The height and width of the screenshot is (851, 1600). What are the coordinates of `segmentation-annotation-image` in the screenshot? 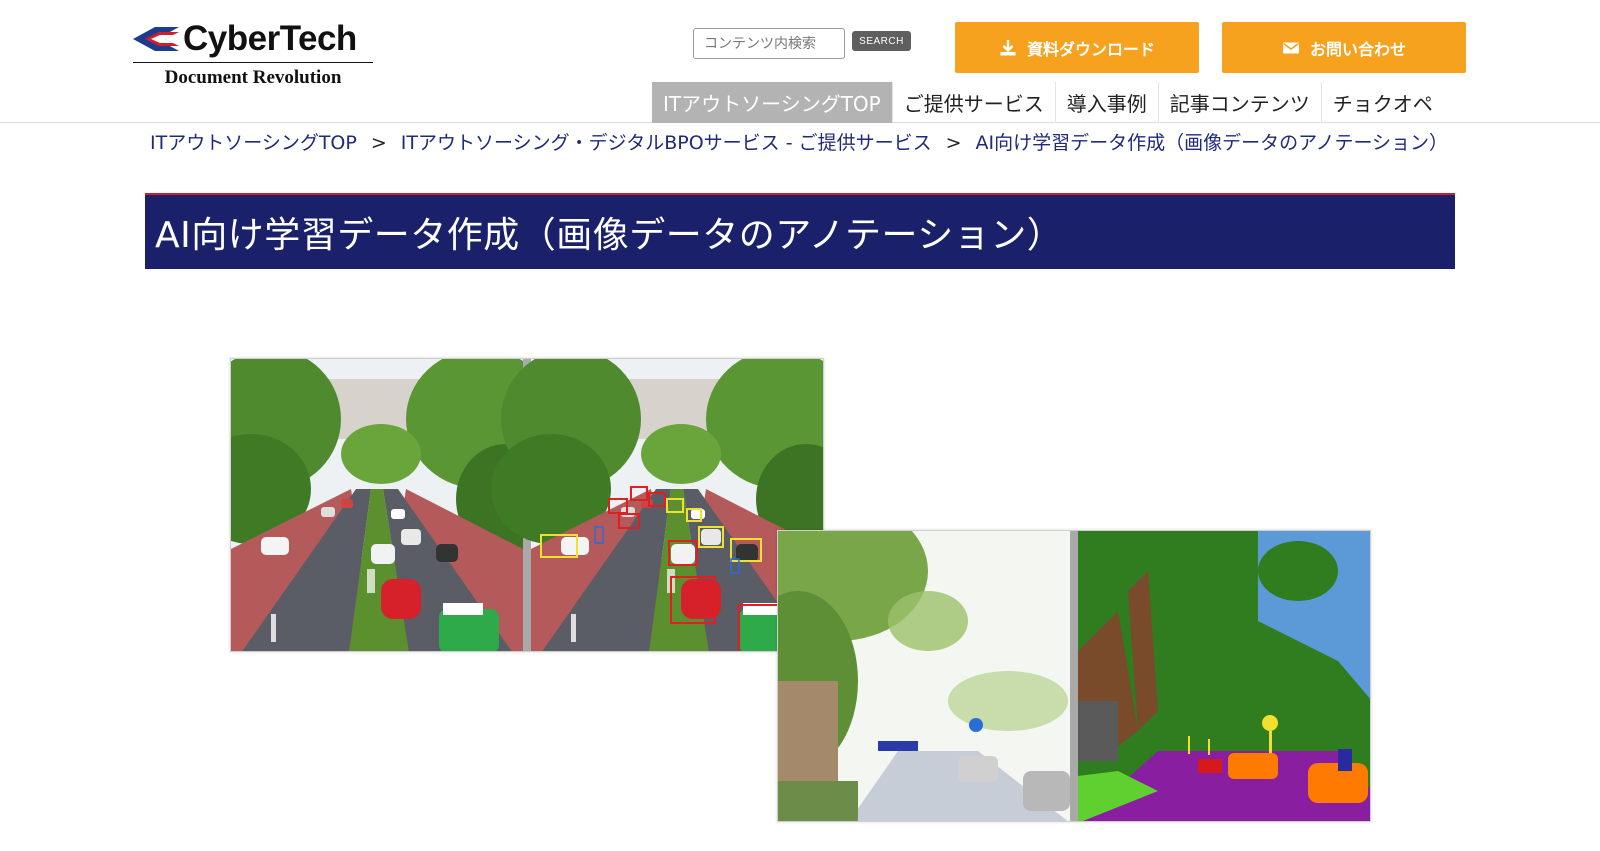 It's located at (1074, 676).